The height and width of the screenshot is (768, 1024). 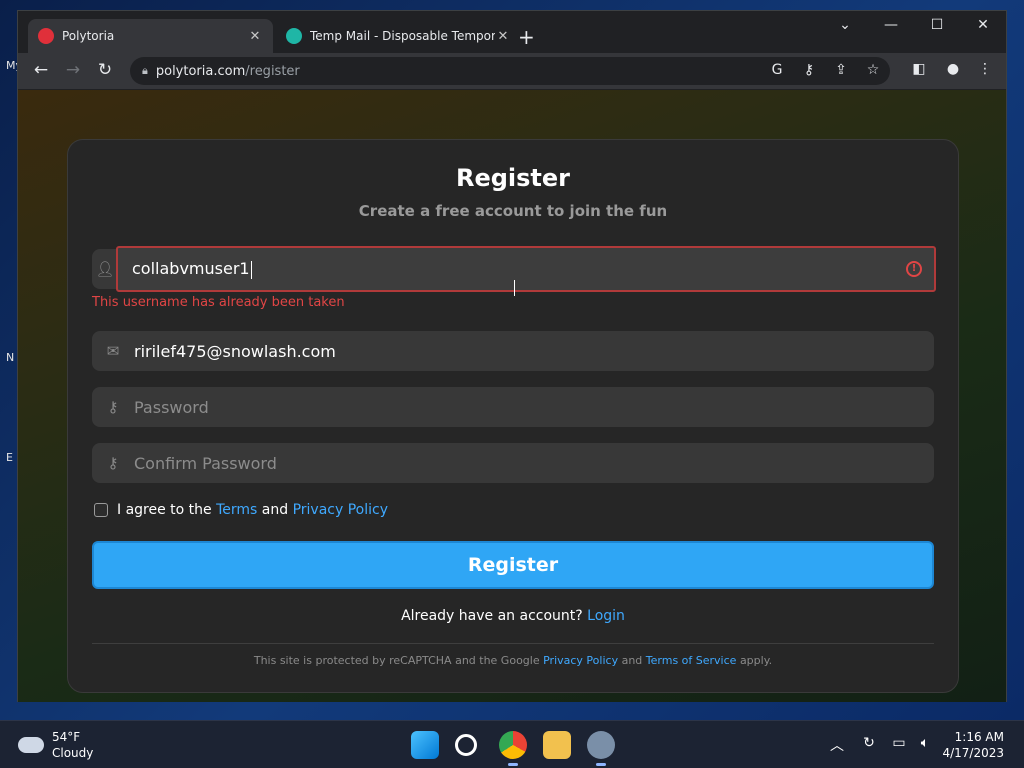 I want to click on temp-mail-favicon-icon, so click(x=294, y=36).